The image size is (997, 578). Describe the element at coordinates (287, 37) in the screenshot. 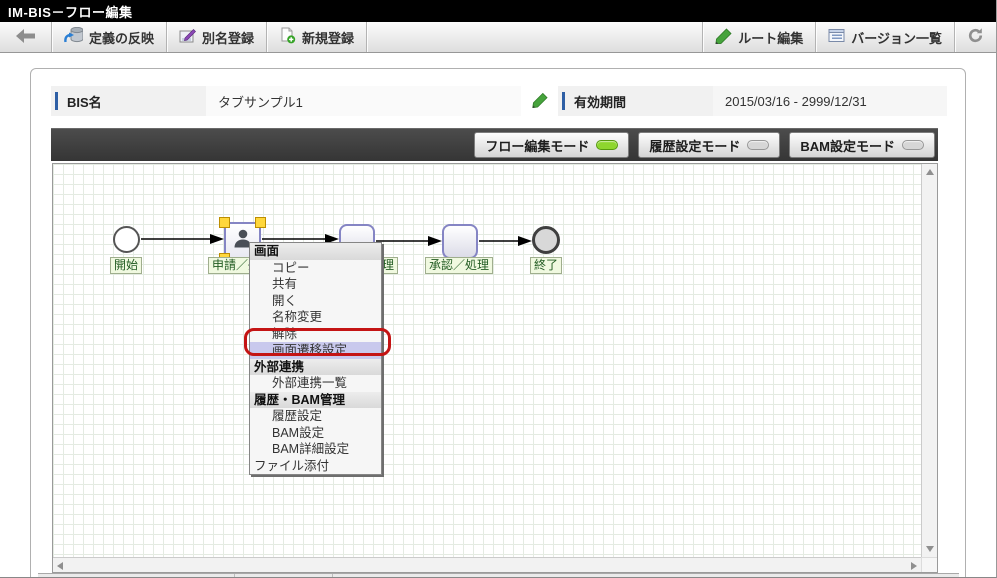

I see `new-register-icon` at that location.